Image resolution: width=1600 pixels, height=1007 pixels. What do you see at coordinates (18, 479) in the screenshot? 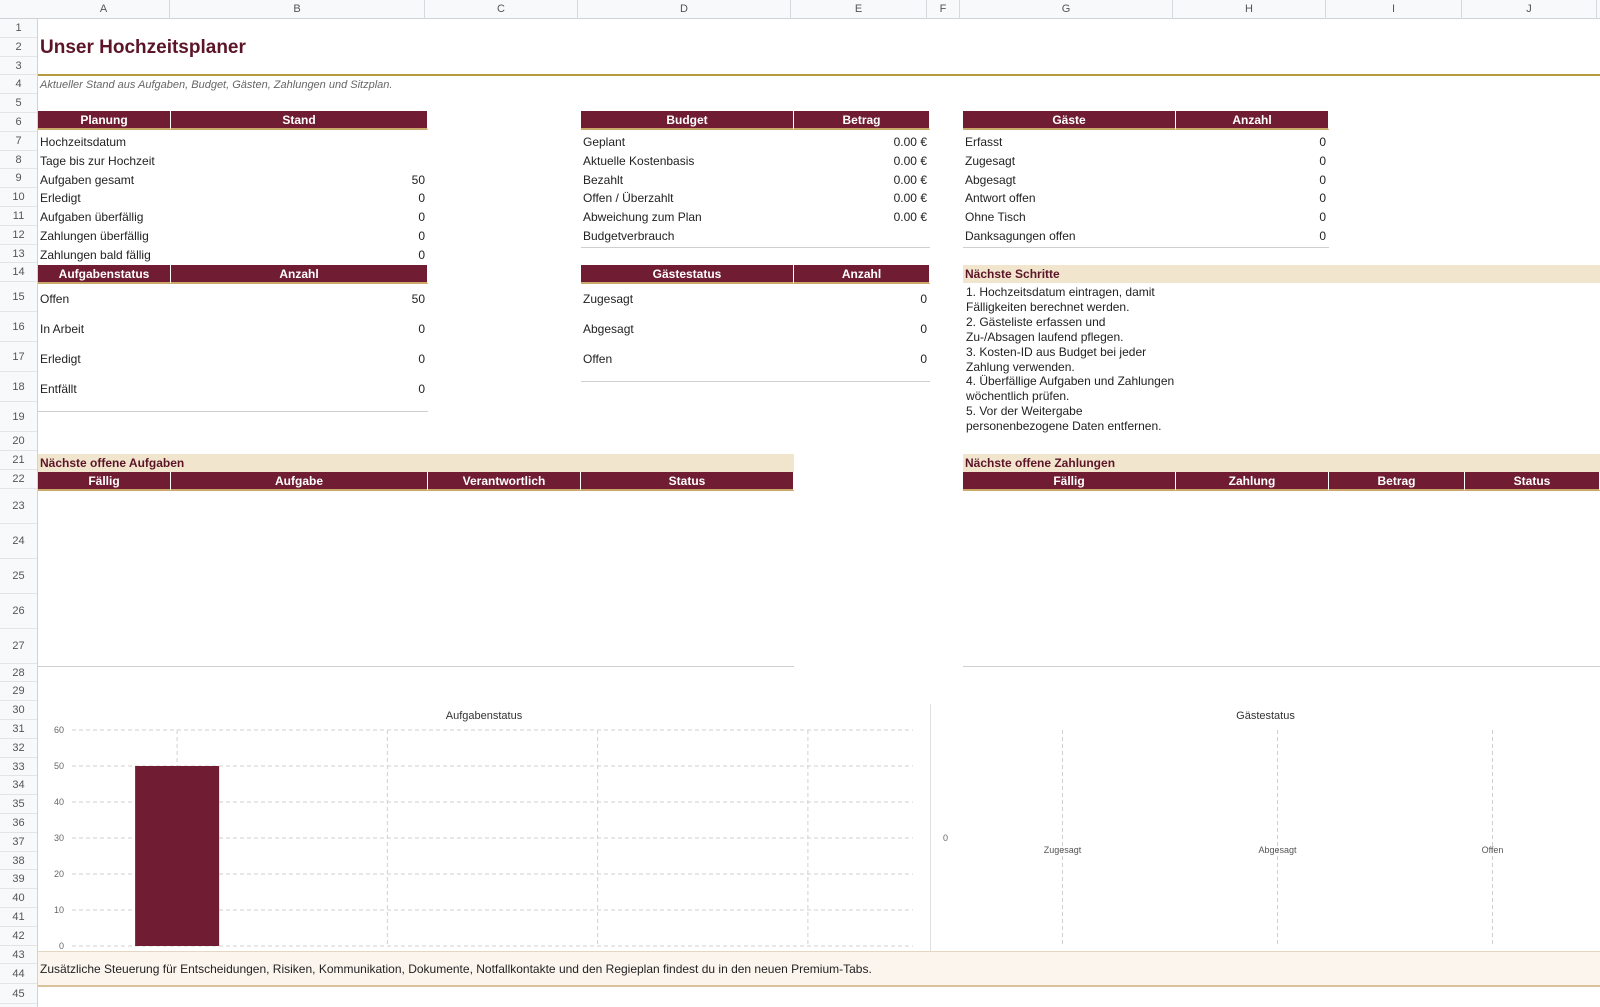
I see `row-header-22: 22` at bounding box center [18, 479].